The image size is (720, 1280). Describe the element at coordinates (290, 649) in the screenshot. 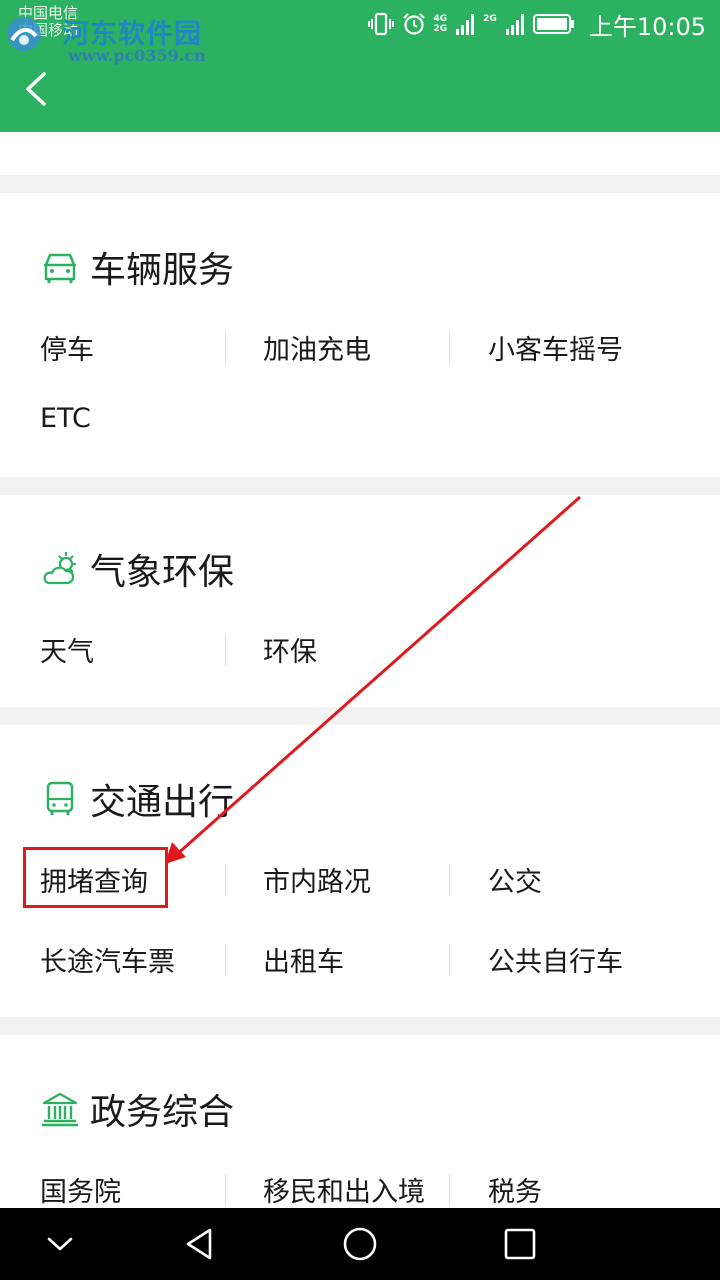

I see `service-item-environment: 环保` at that location.